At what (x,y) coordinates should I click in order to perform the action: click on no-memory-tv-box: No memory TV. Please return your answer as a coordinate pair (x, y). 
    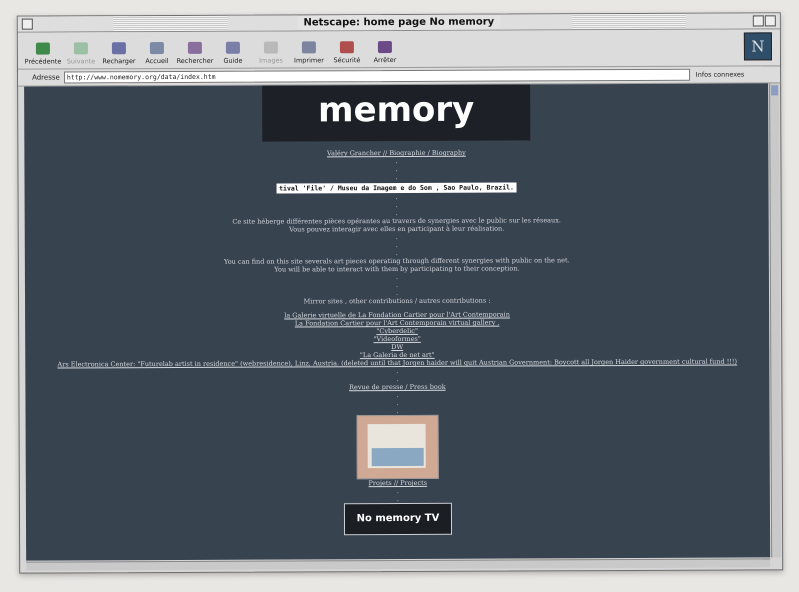
    Looking at the image, I should click on (398, 519).